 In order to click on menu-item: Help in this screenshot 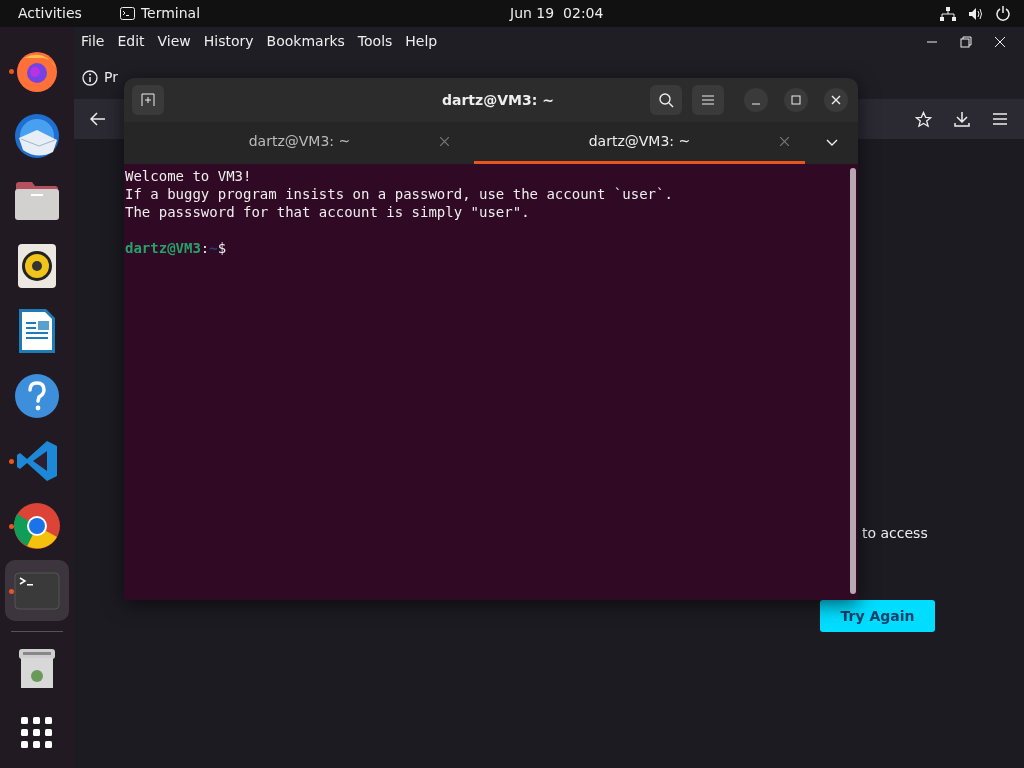, I will do `click(421, 41)`.